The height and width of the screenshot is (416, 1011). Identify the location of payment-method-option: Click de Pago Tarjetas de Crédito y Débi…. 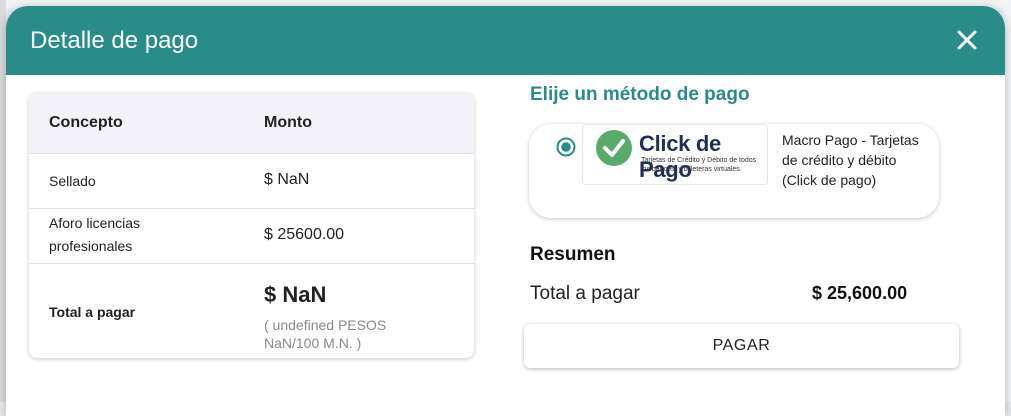
(734, 171).